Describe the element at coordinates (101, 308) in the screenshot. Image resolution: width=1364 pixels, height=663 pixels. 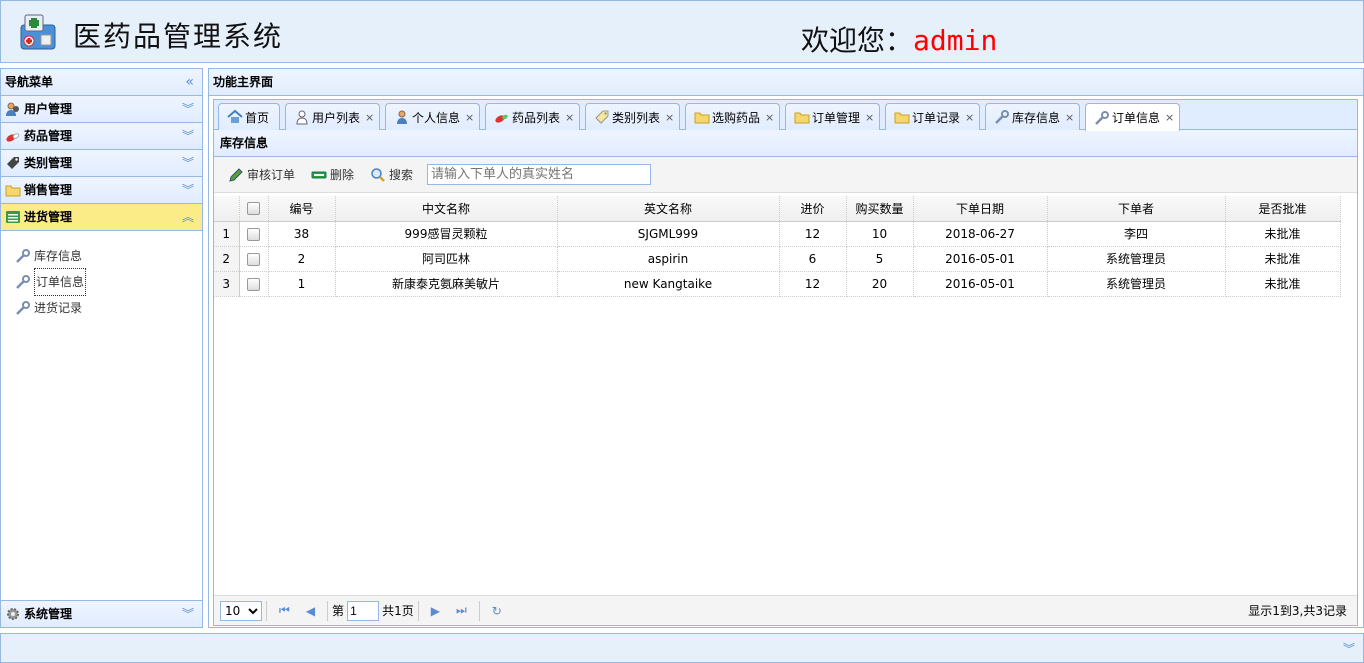
I see `nav-item-purchase-records: 进货记录` at that location.